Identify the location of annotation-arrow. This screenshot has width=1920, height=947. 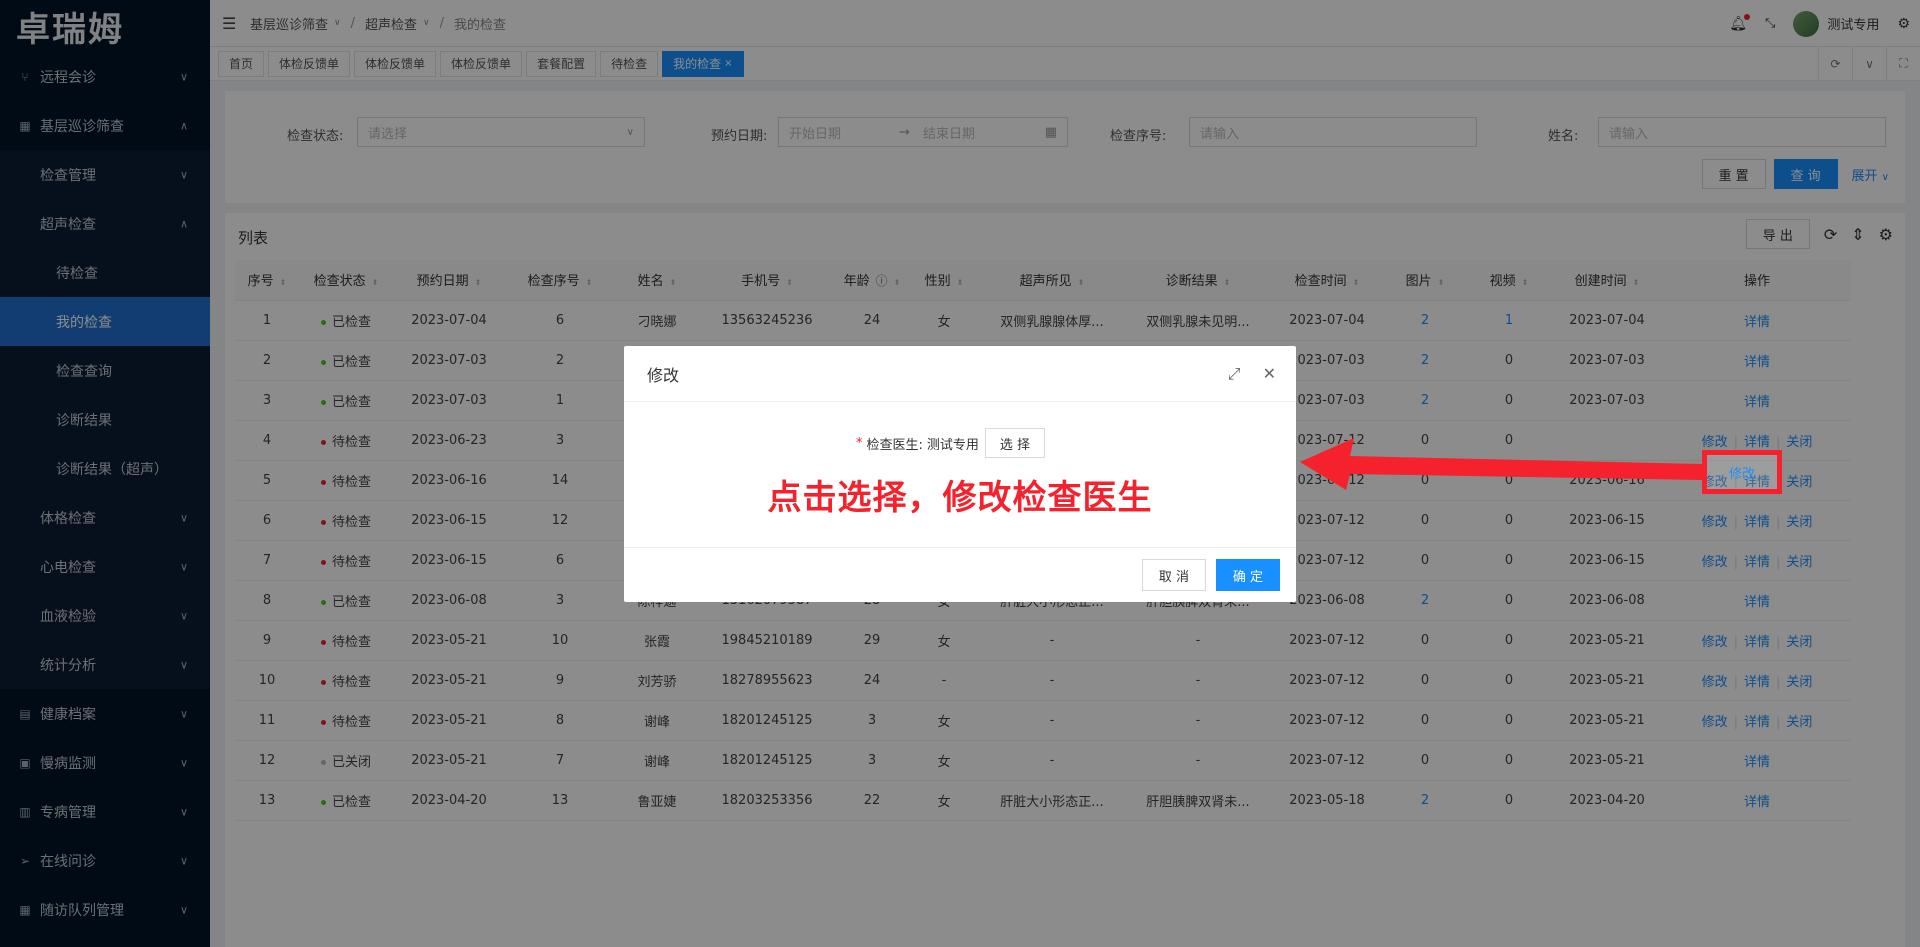
(1501, 464).